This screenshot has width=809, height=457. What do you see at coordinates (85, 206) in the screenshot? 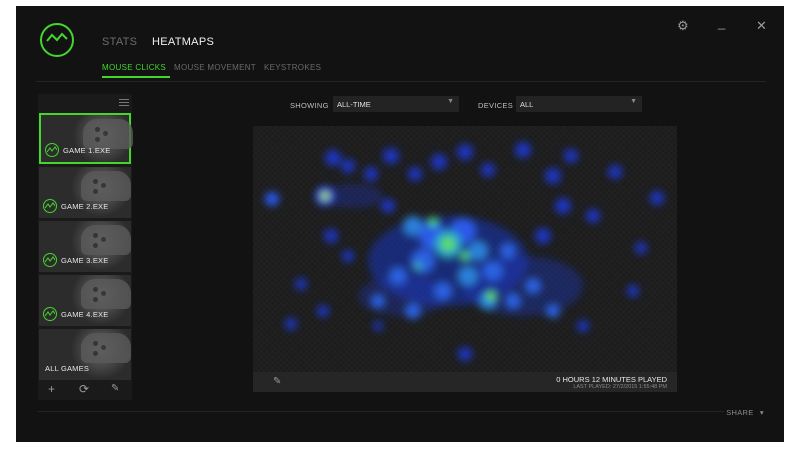
I see `game-label: GAME 2.EXE` at bounding box center [85, 206].